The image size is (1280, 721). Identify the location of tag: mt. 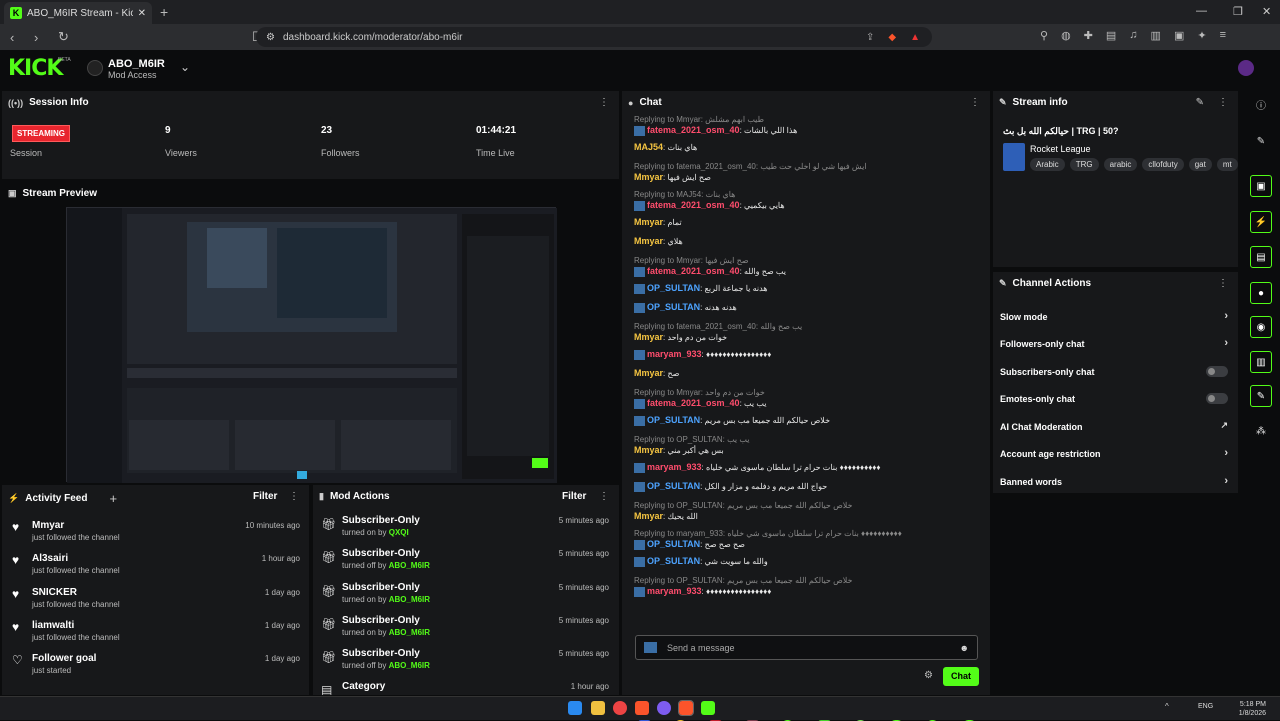
(1227, 164).